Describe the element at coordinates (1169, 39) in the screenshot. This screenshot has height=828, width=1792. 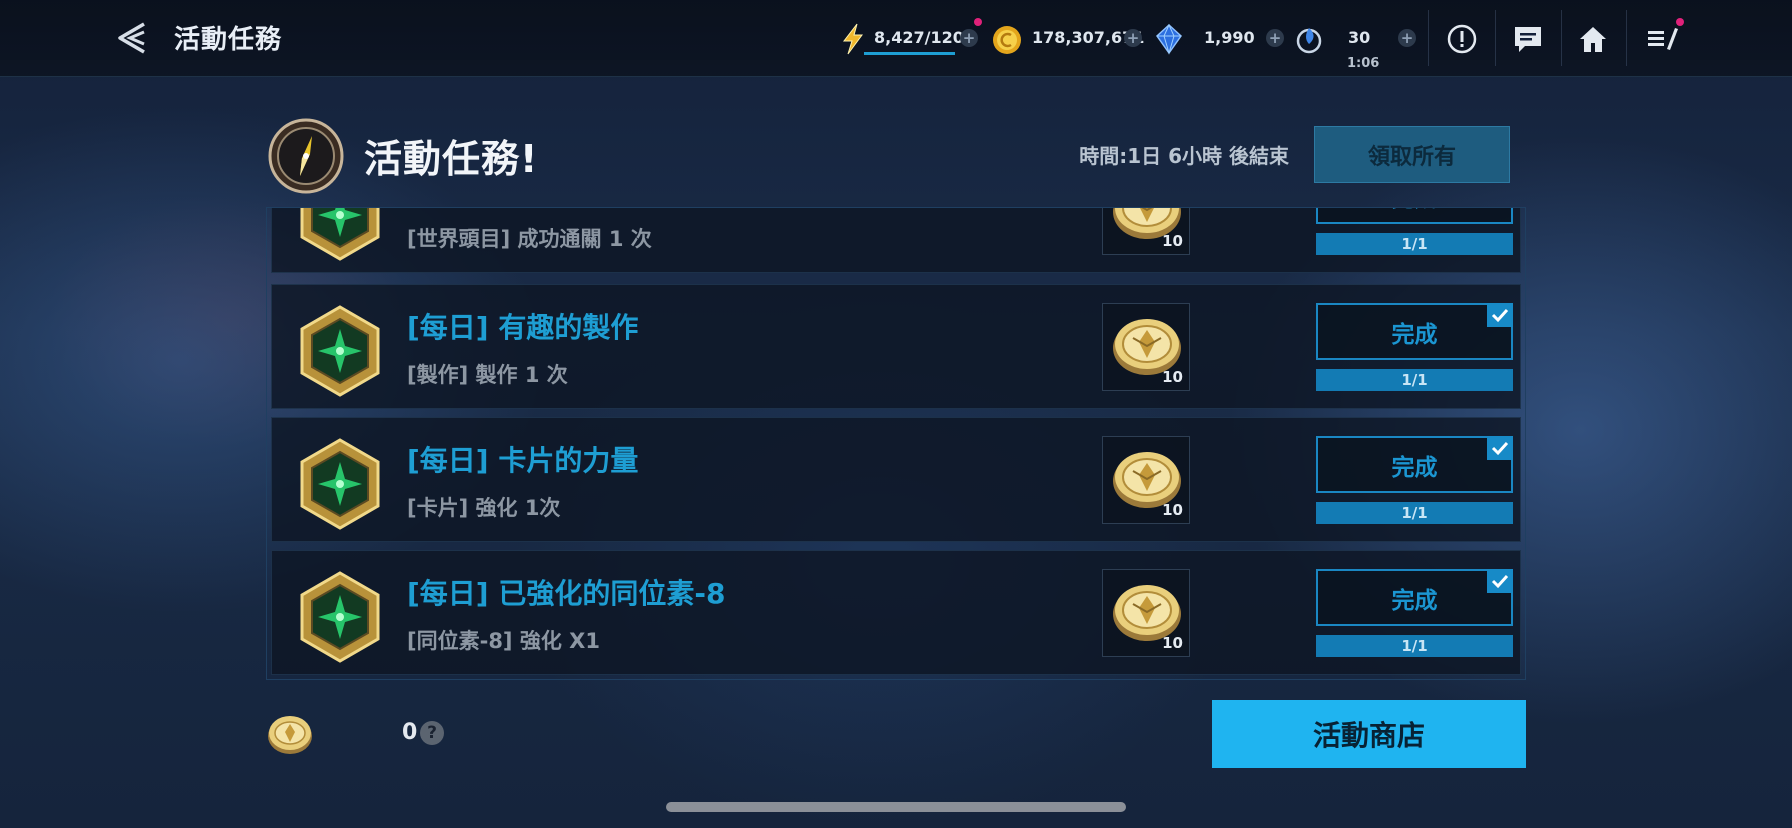
I see `blue-crystal-icon` at that location.